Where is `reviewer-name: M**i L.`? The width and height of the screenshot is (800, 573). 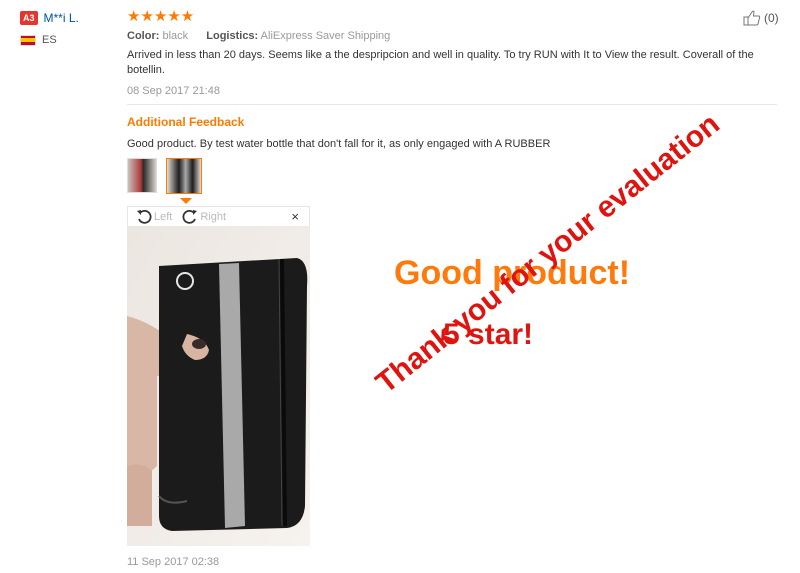
reviewer-name: M**i L. is located at coordinates (61, 18).